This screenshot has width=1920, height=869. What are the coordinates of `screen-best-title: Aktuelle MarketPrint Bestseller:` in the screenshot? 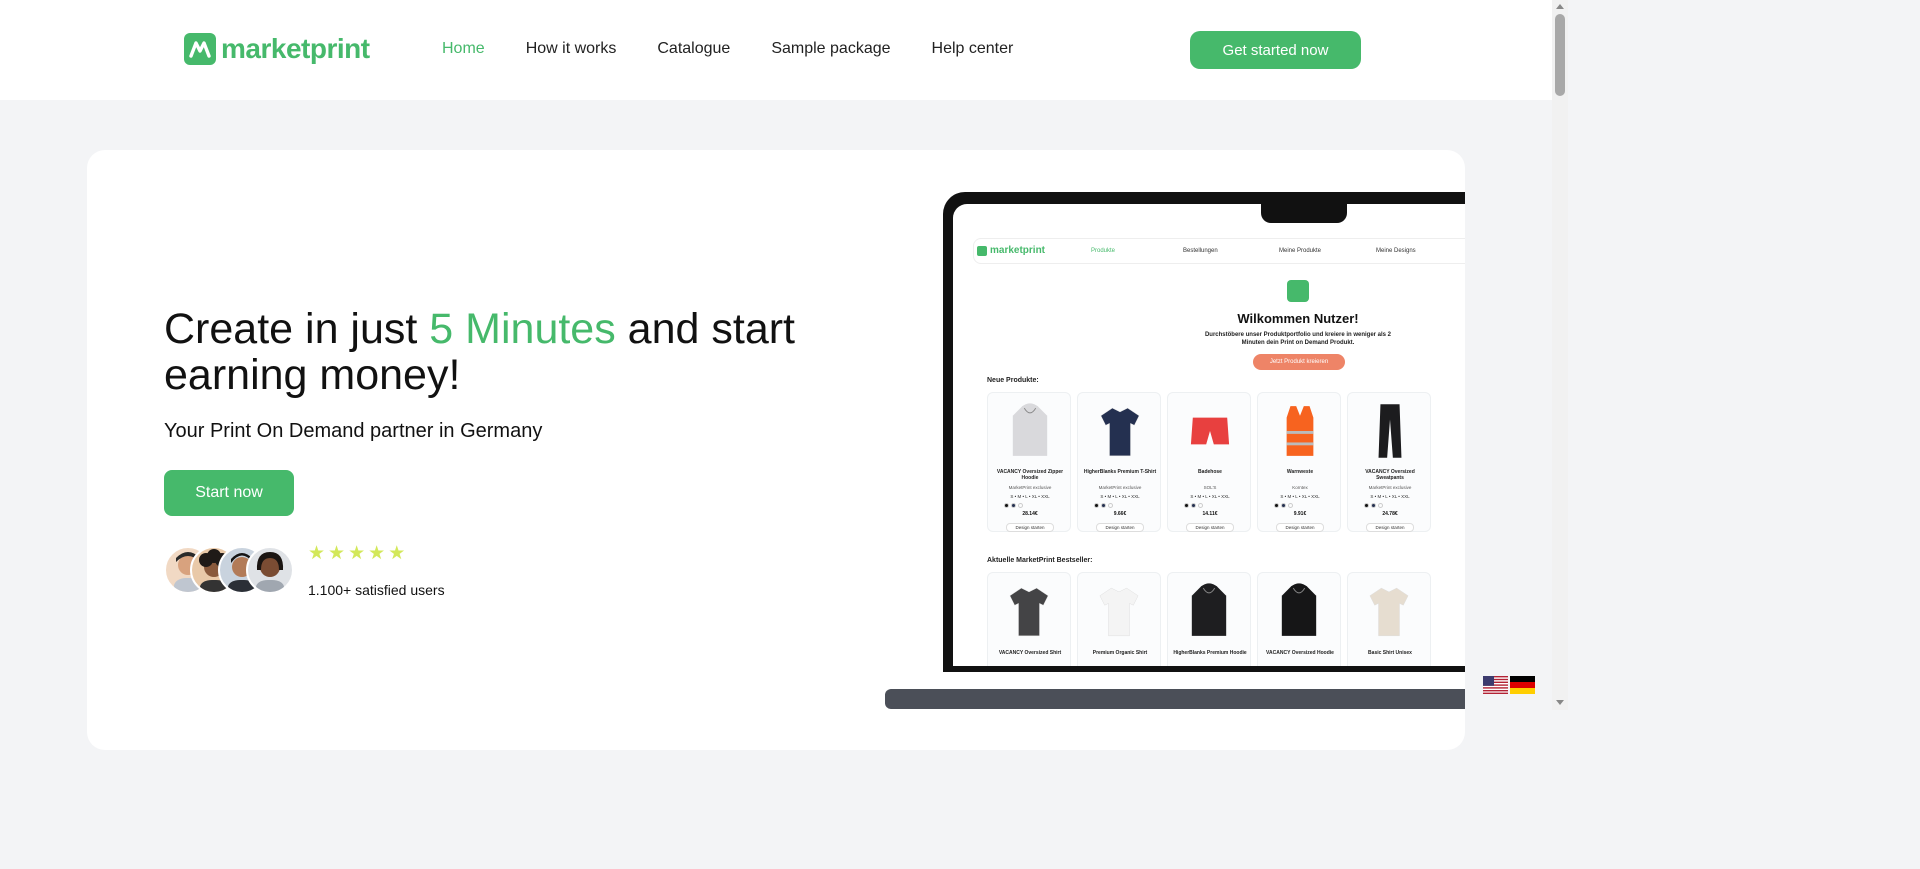 It's located at (1040, 560).